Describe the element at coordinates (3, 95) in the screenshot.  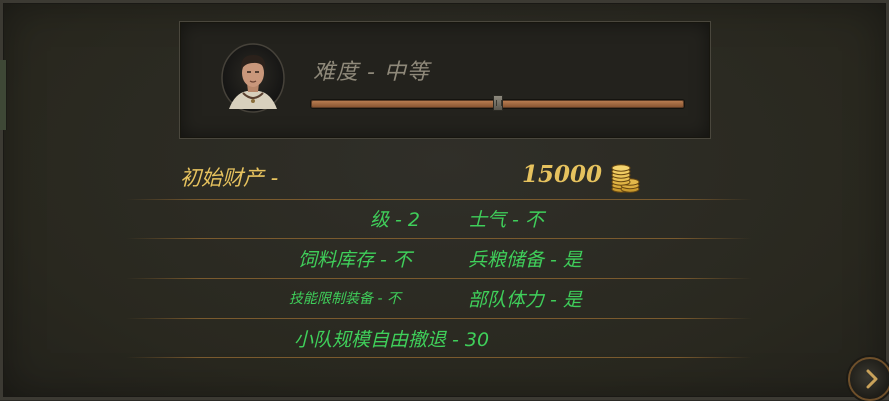
I see `side-tab` at that location.